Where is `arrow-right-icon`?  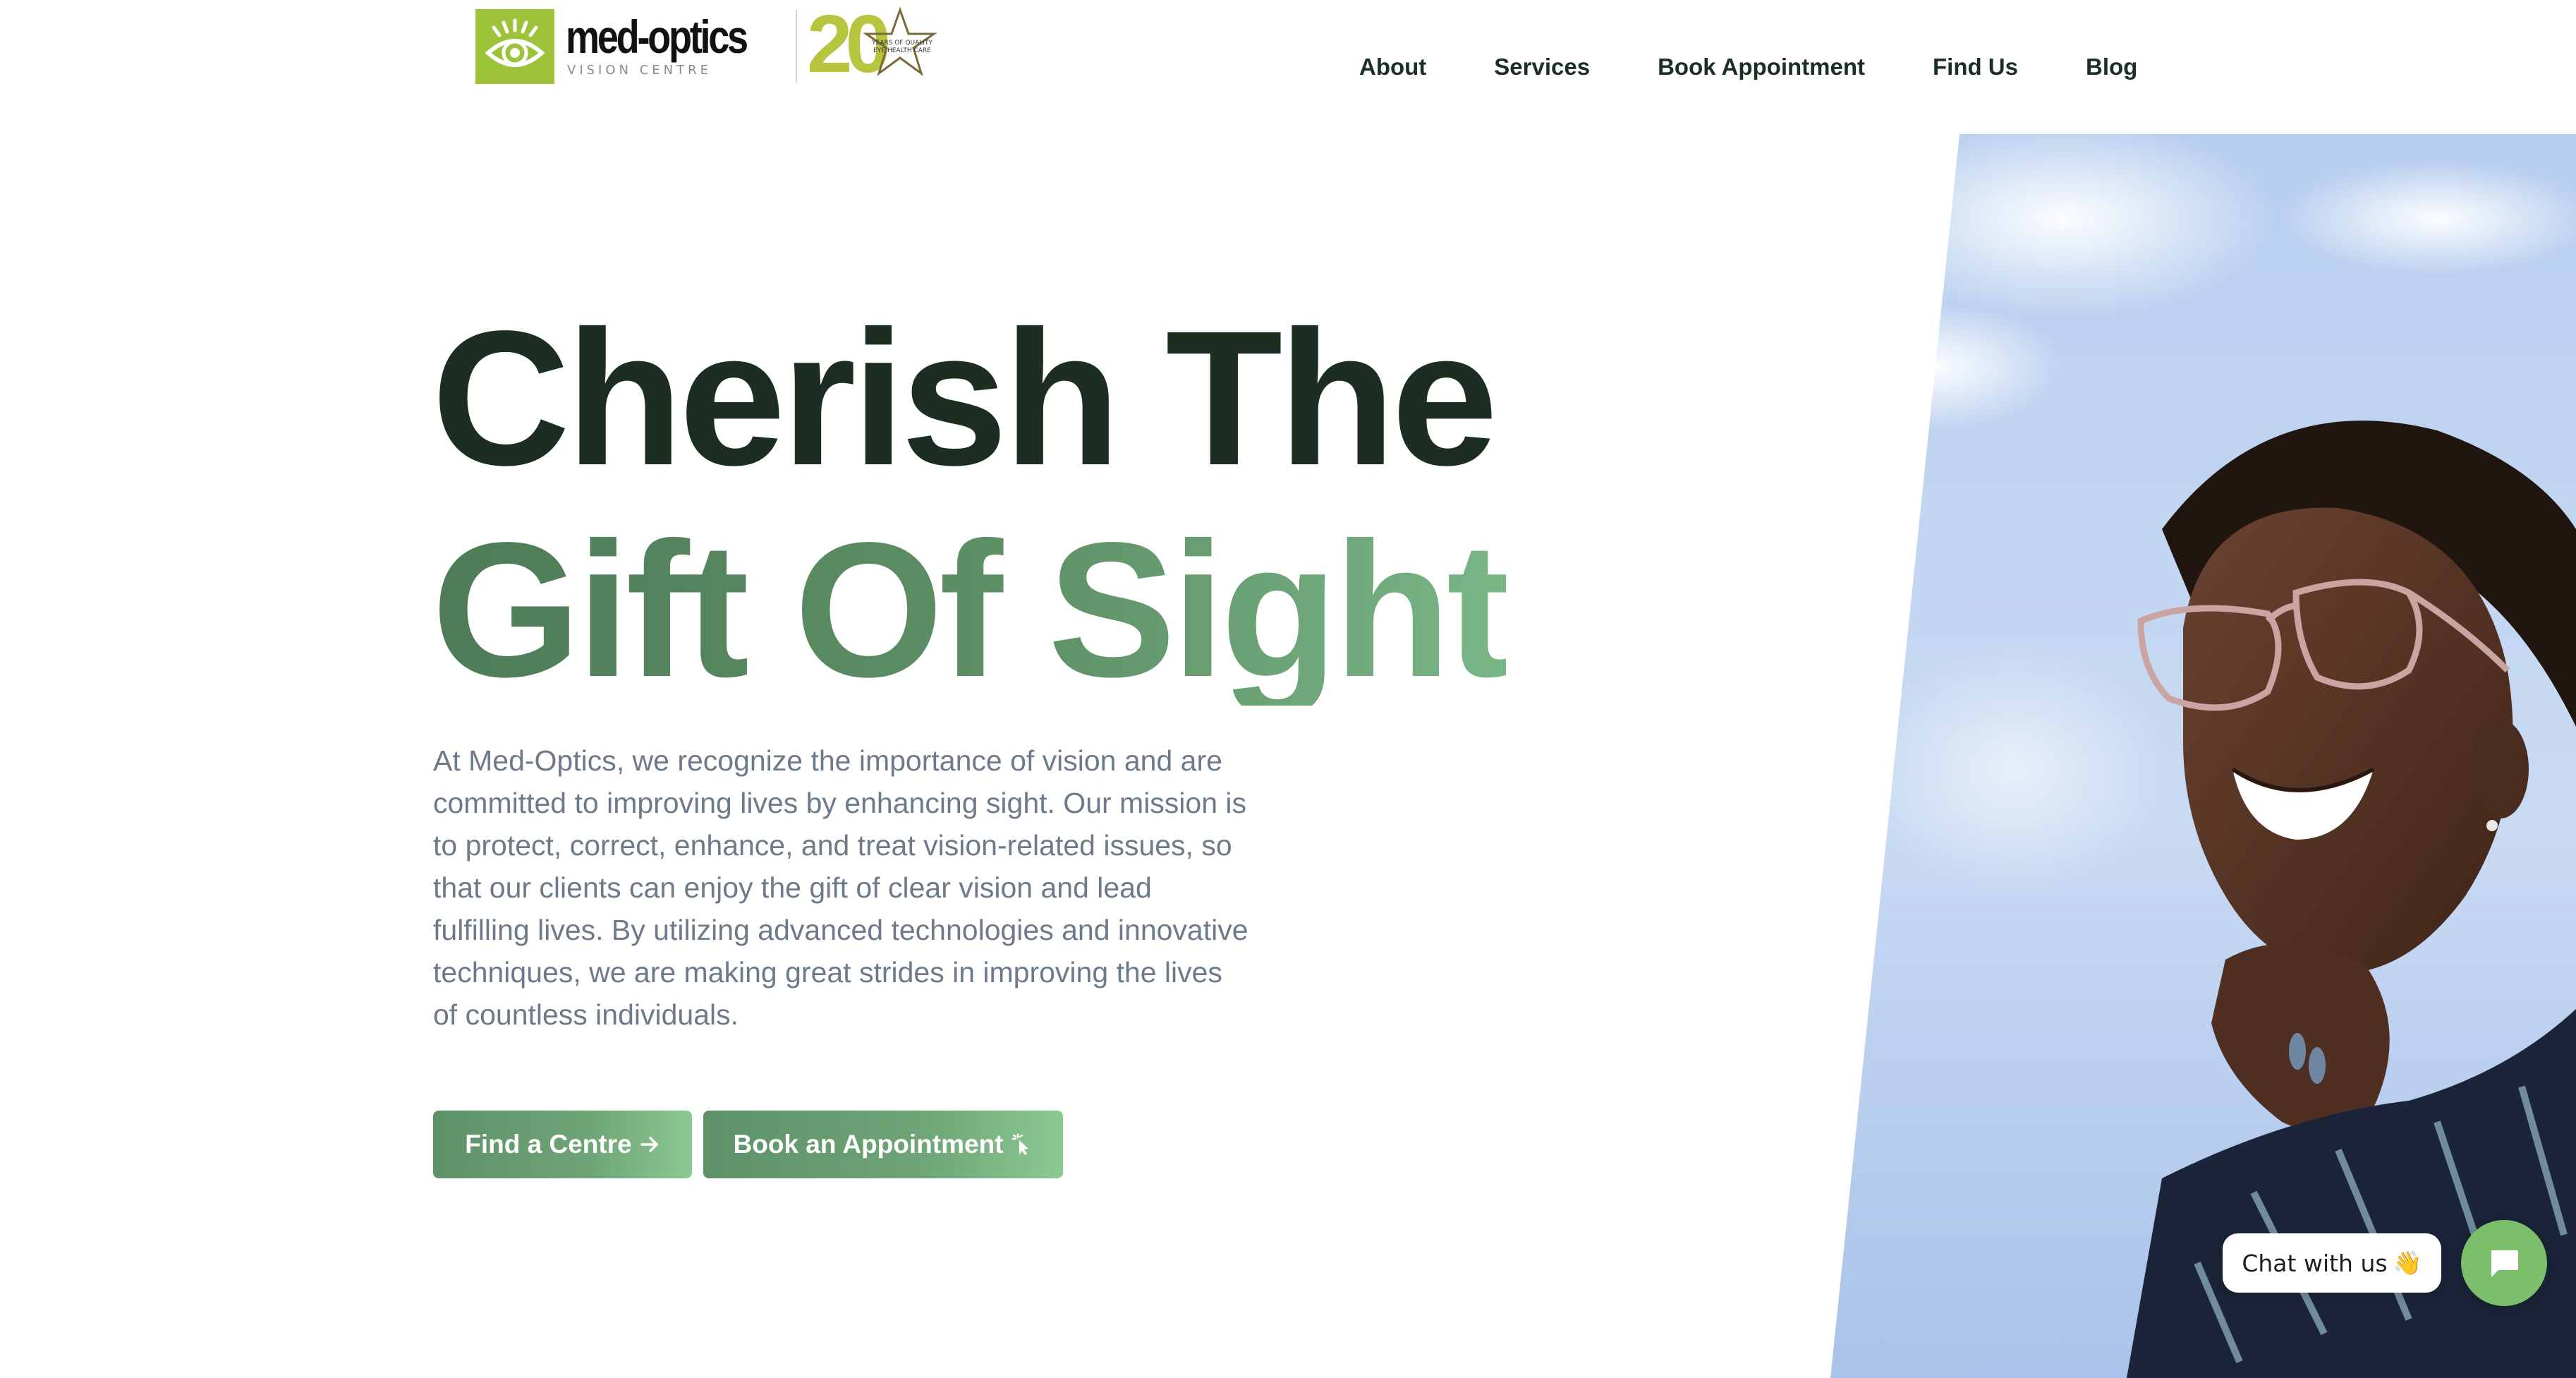 arrow-right-icon is located at coordinates (649, 1144).